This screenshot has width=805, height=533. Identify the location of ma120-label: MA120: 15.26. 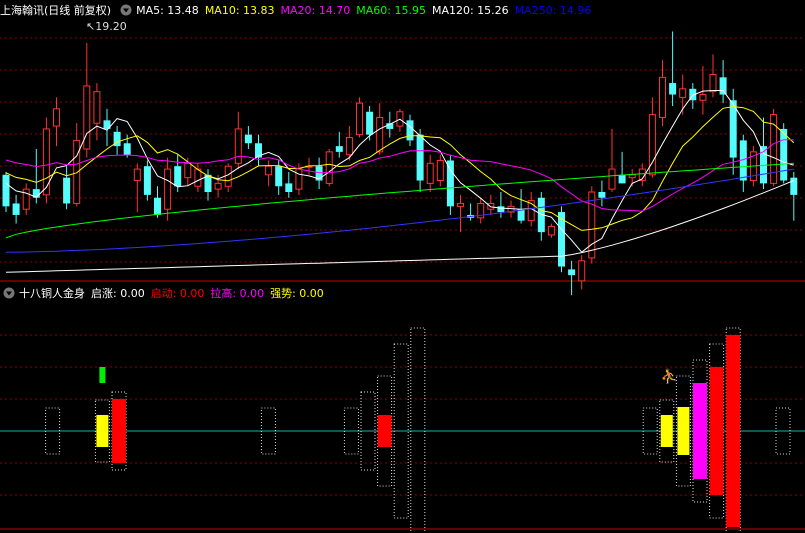
(470, 10).